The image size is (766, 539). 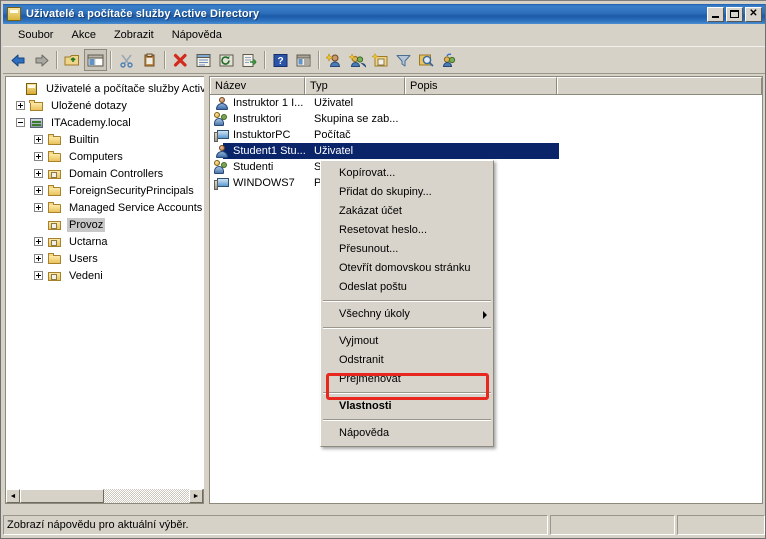 I want to click on new-user-button, so click(x=334, y=60).